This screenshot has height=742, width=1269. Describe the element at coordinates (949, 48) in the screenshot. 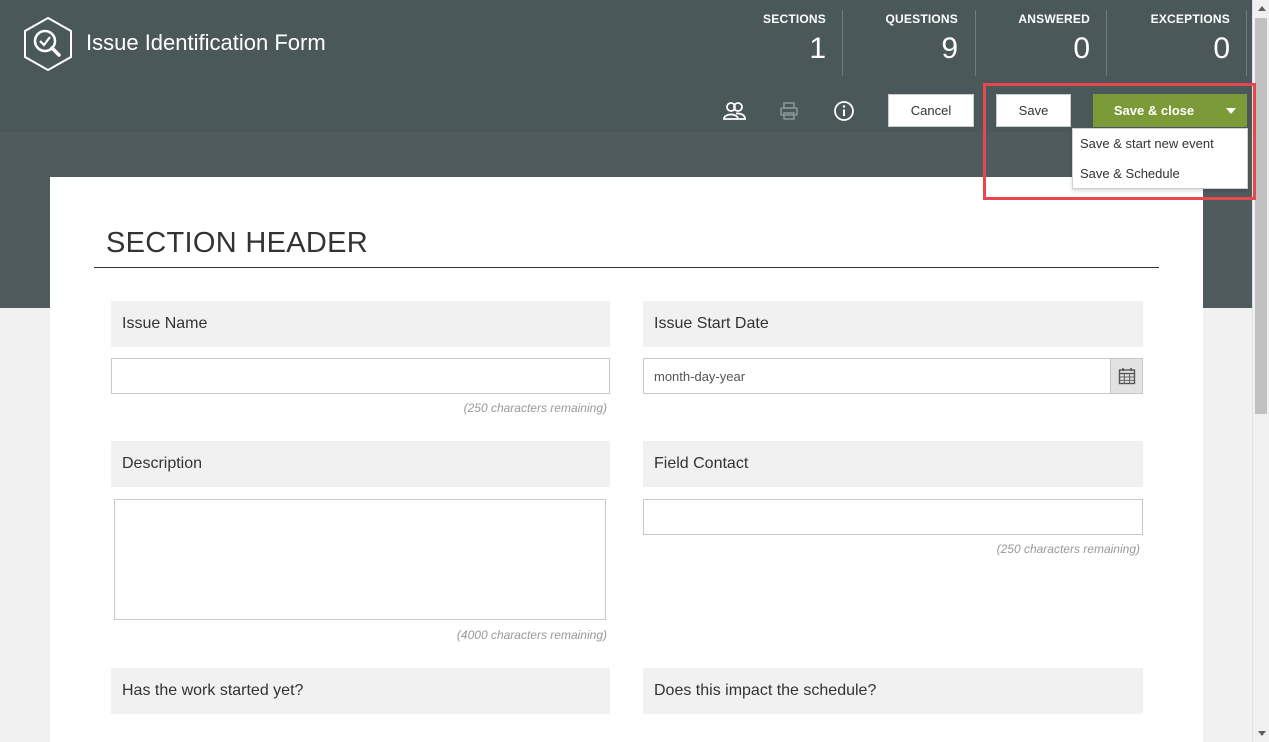

I see `stat-value: 9` at that location.